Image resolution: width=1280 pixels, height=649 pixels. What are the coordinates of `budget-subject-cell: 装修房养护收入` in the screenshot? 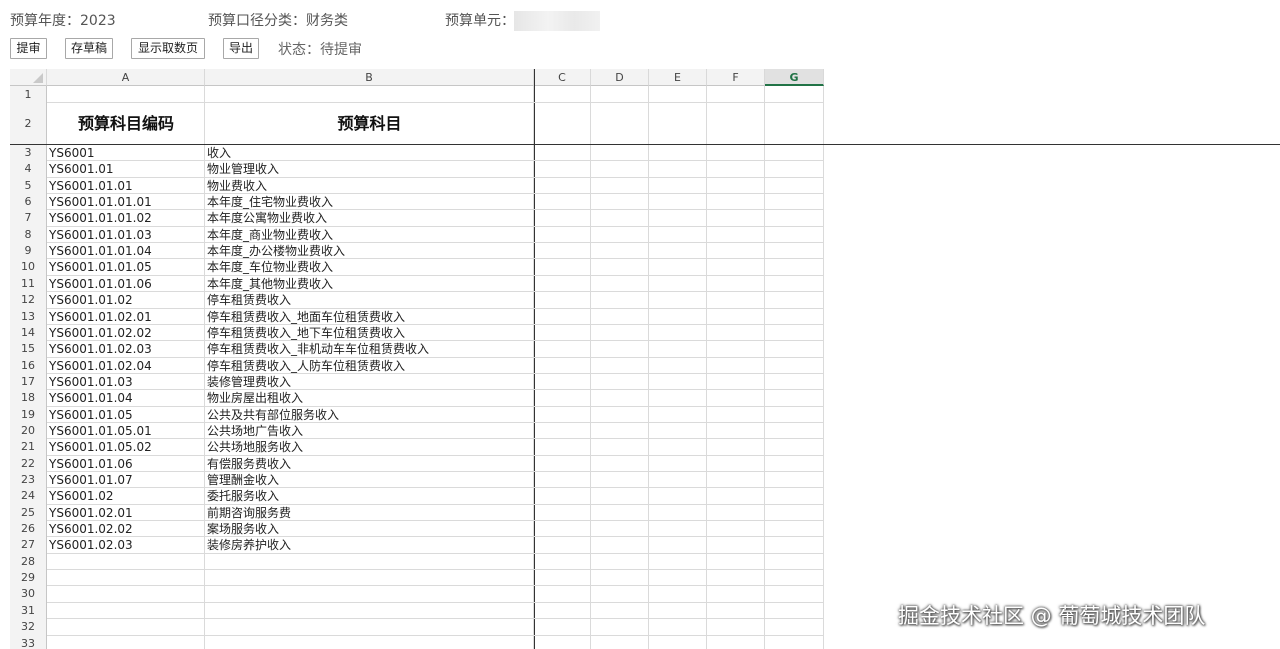 It's located at (369, 545).